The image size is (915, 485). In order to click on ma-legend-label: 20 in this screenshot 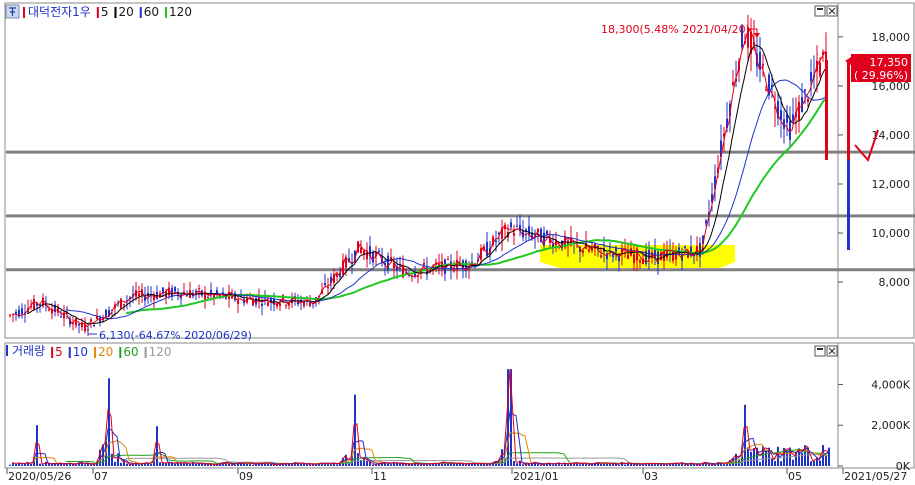, I will do `click(125, 12)`.